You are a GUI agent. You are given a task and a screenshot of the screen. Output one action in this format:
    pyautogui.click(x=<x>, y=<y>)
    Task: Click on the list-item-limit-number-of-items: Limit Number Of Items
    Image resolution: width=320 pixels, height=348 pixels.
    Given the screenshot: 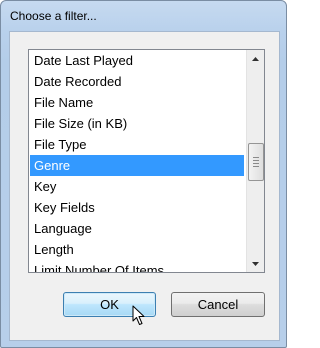 What is the action you would take?
    pyautogui.click(x=137, y=266)
    